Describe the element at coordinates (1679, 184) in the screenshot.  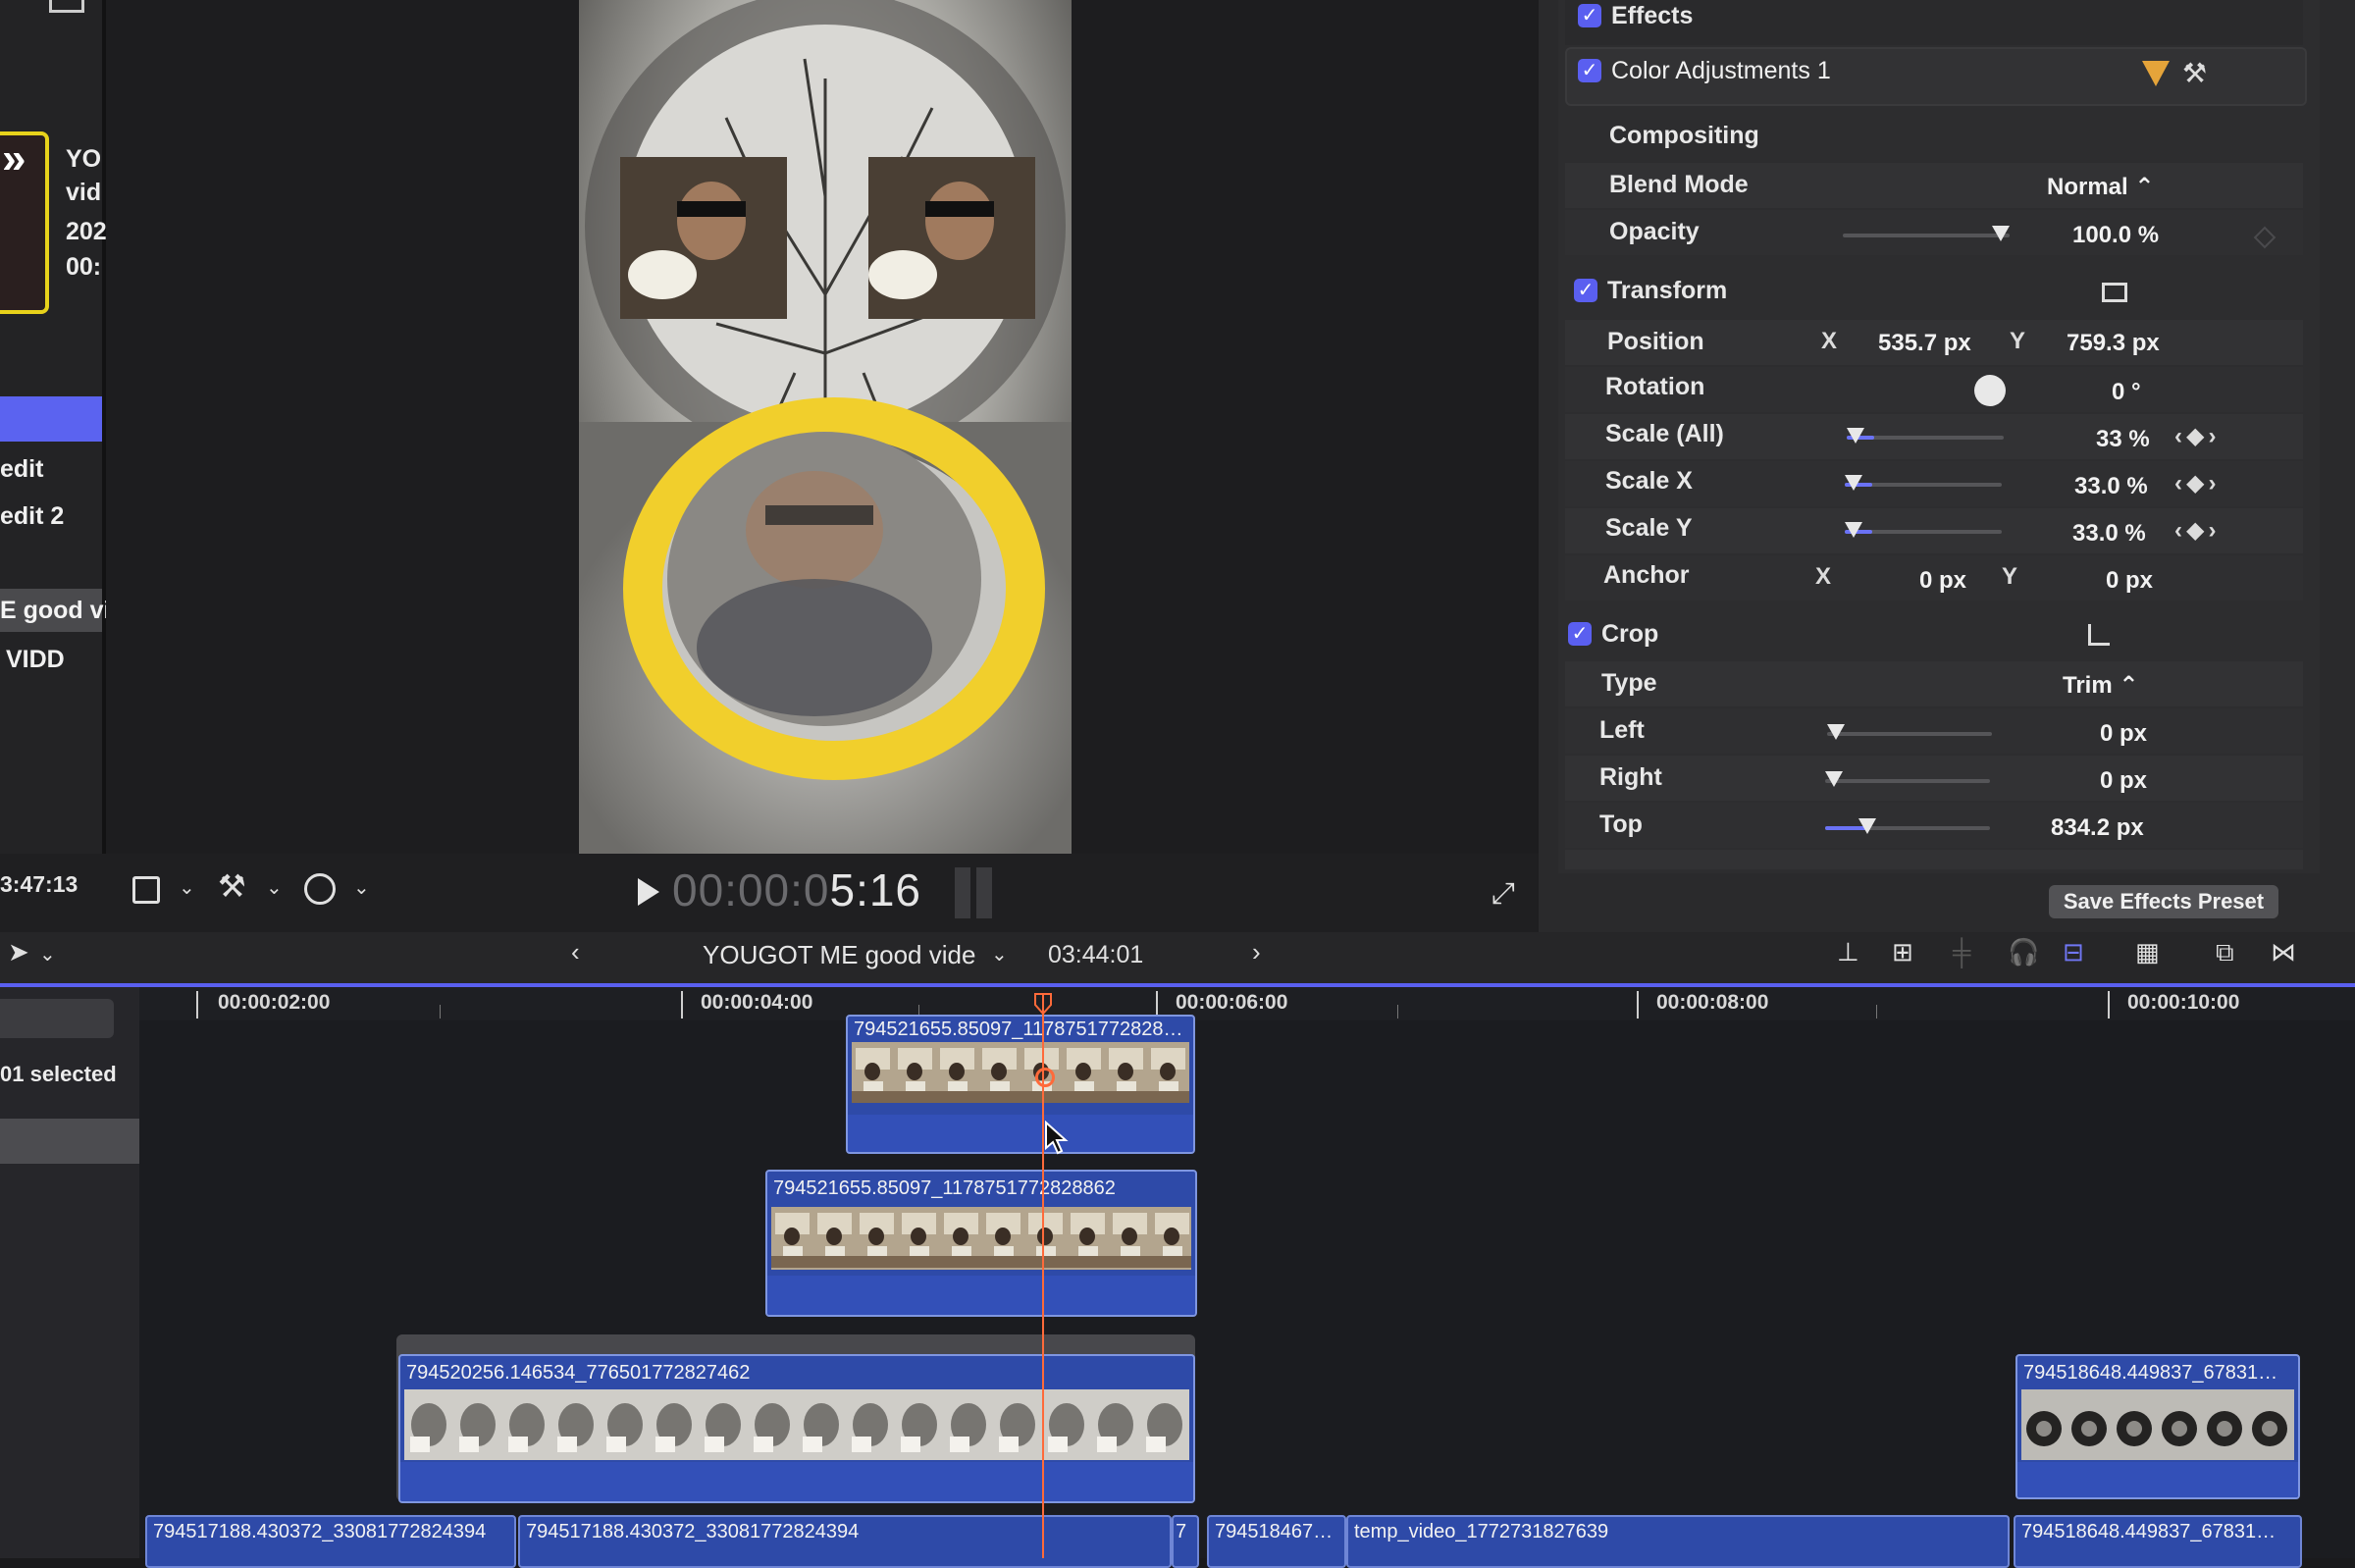
I see `blend-mode-label: Blend Mode` at that location.